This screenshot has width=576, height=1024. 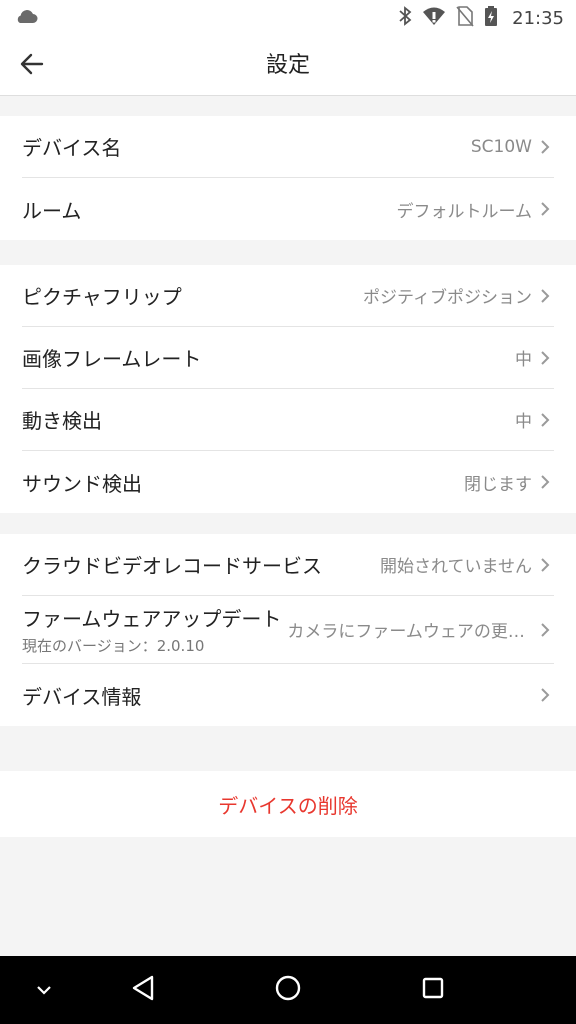 What do you see at coordinates (464, 211) in the screenshot?
I see `room-value: デフォルトルーム` at bounding box center [464, 211].